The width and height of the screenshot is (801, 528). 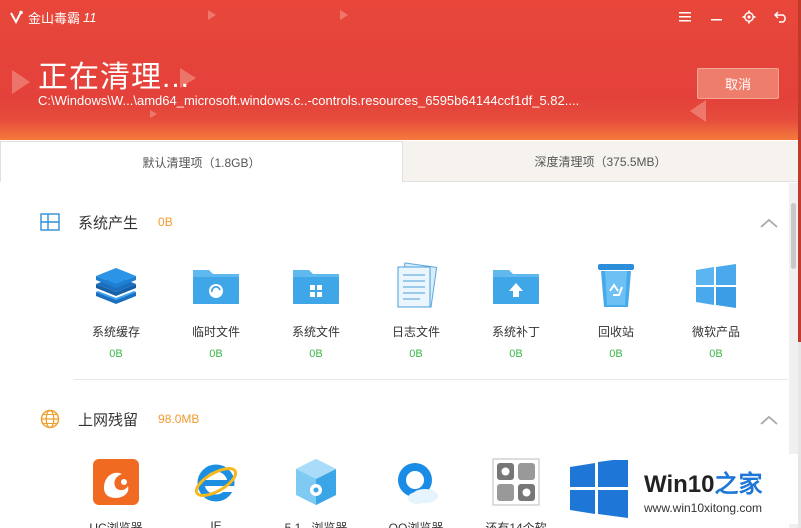 I want to click on tab-bar: 默认清理项（1.8GB） 深度清理项（375.5MB）, so click(x=399, y=161).